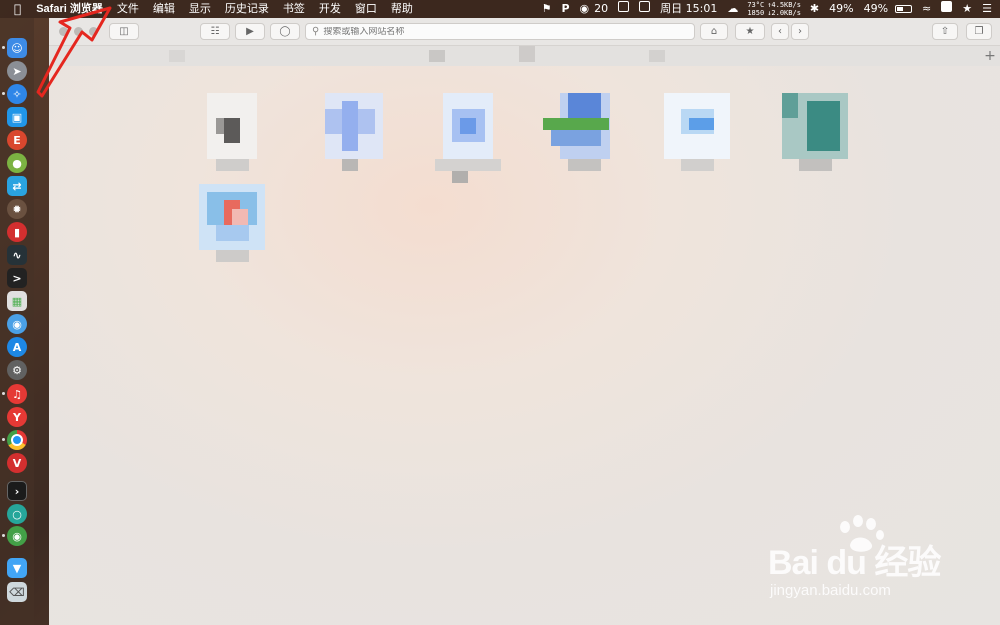  What do you see at coordinates (124, 31) in the screenshot?
I see `sidebar-toggle-button: ◫` at bounding box center [124, 31].